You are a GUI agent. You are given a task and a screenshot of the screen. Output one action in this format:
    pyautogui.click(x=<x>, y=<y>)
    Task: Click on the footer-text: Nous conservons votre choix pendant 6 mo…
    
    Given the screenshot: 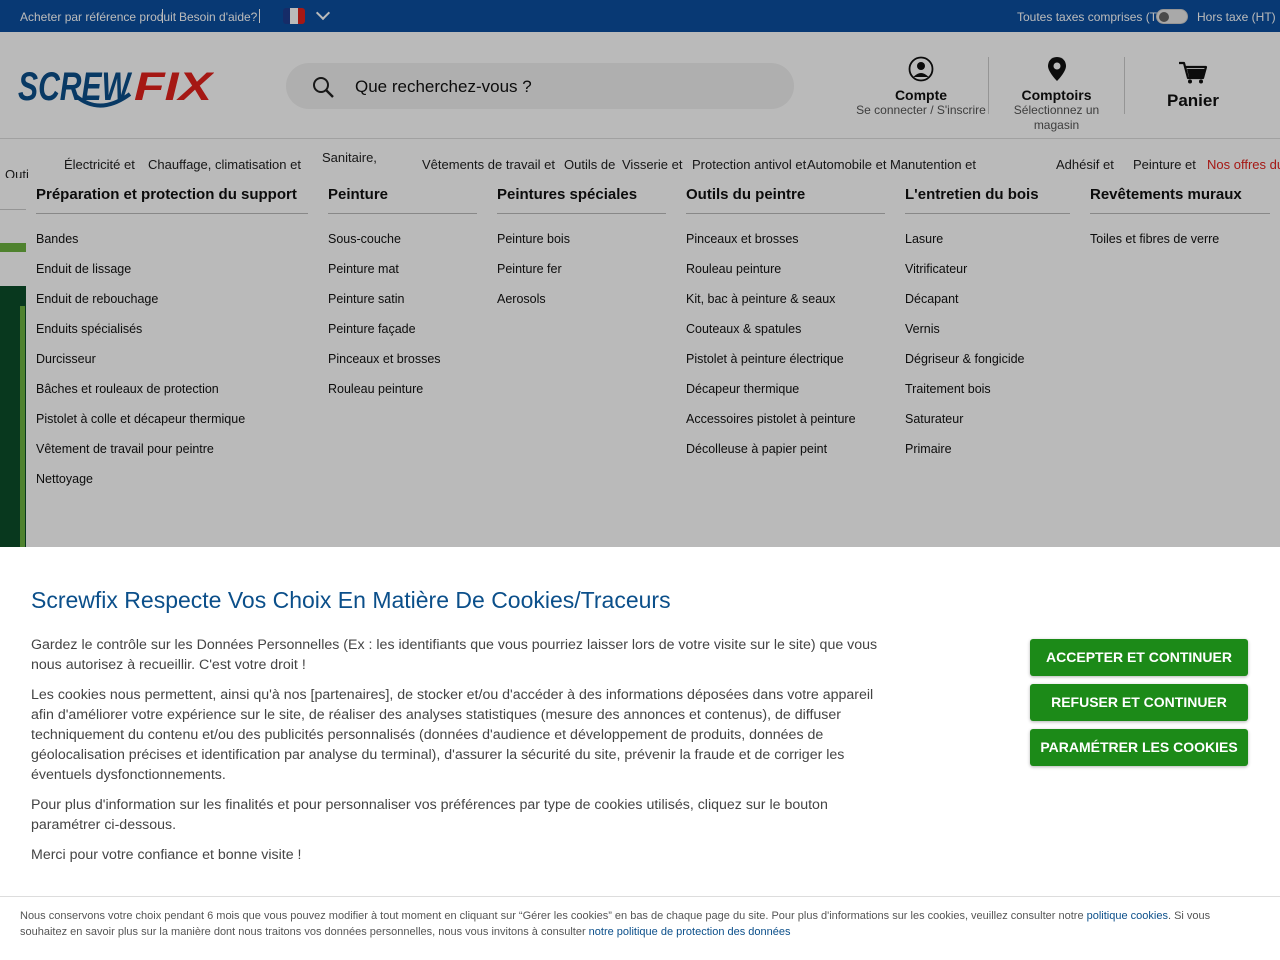 What is the action you would take?
    pyautogui.click(x=553, y=916)
    